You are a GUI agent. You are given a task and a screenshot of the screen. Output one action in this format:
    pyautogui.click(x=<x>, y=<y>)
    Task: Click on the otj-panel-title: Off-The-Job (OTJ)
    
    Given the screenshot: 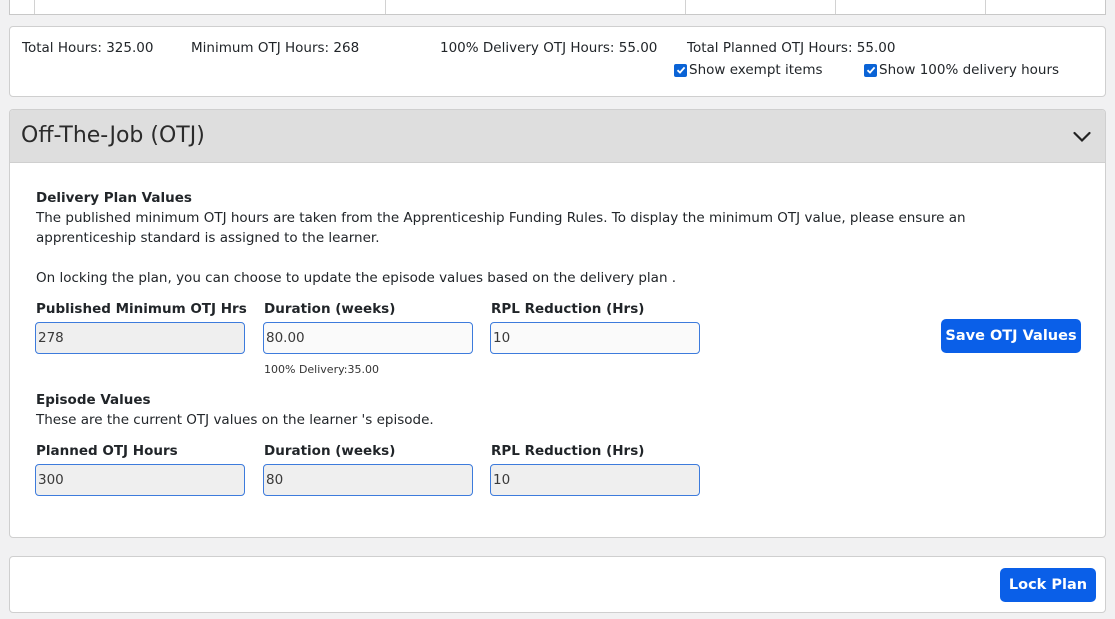 What is the action you would take?
    pyautogui.click(x=113, y=135)
    